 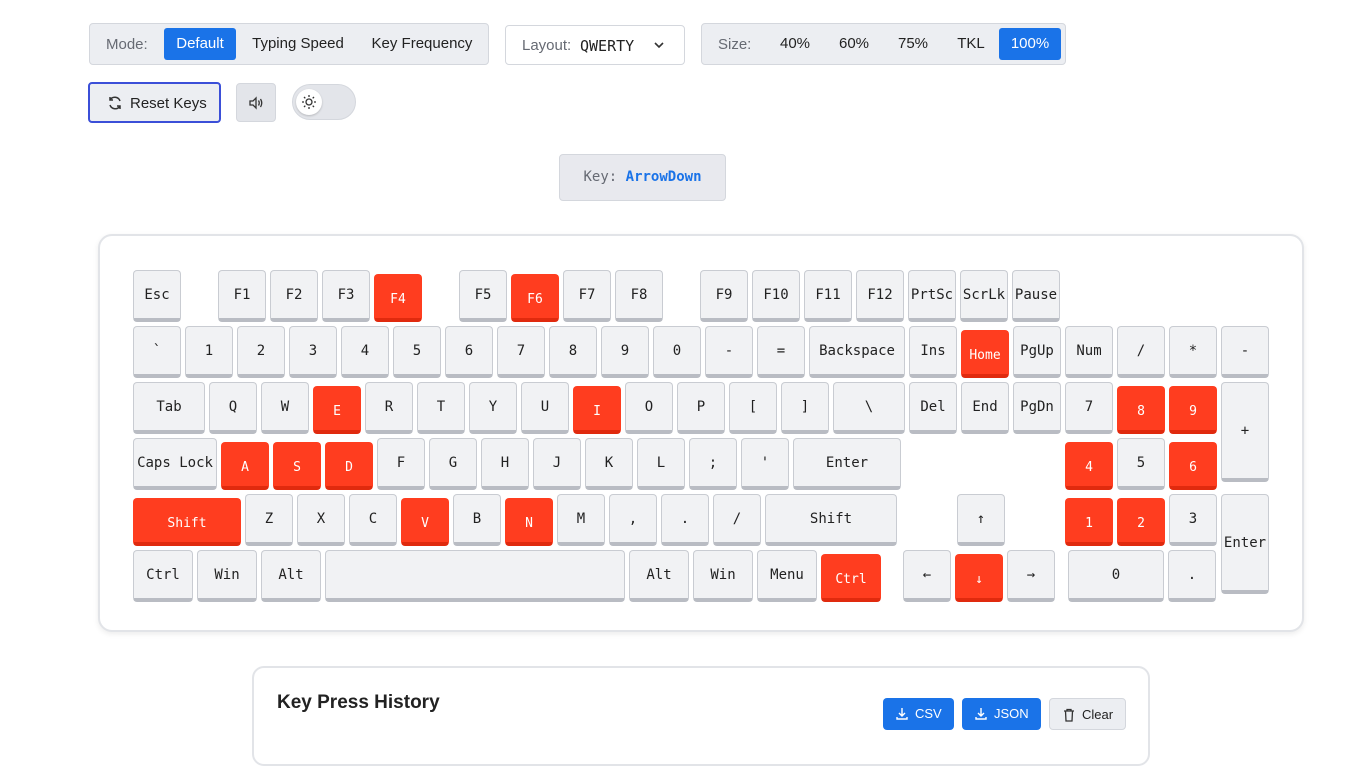 I want to click on key-ctrl-left: Ctrl, so click(x=163, y=576).